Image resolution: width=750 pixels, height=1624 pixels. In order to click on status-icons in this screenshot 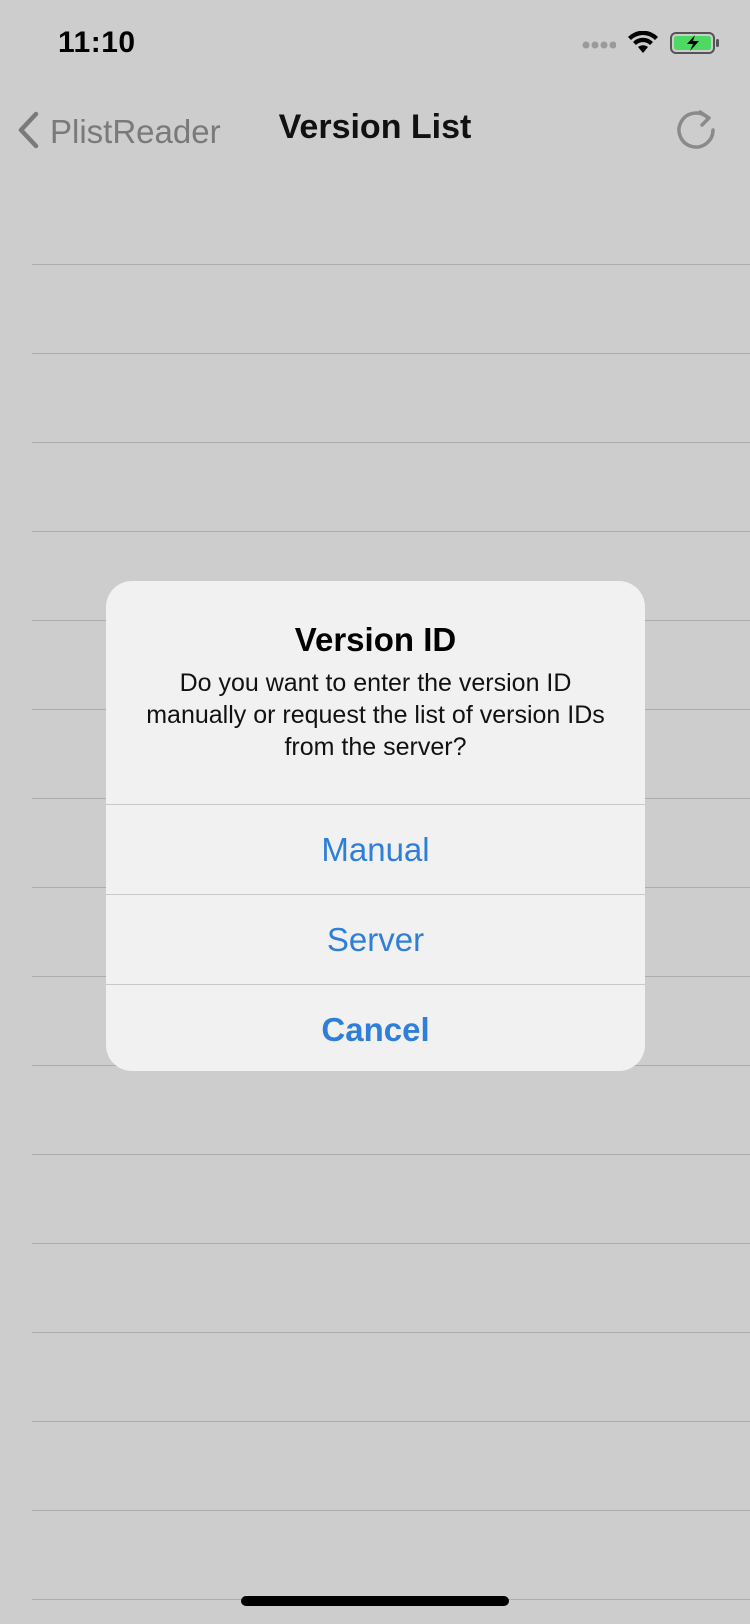, I will do `click(651, 45)`.